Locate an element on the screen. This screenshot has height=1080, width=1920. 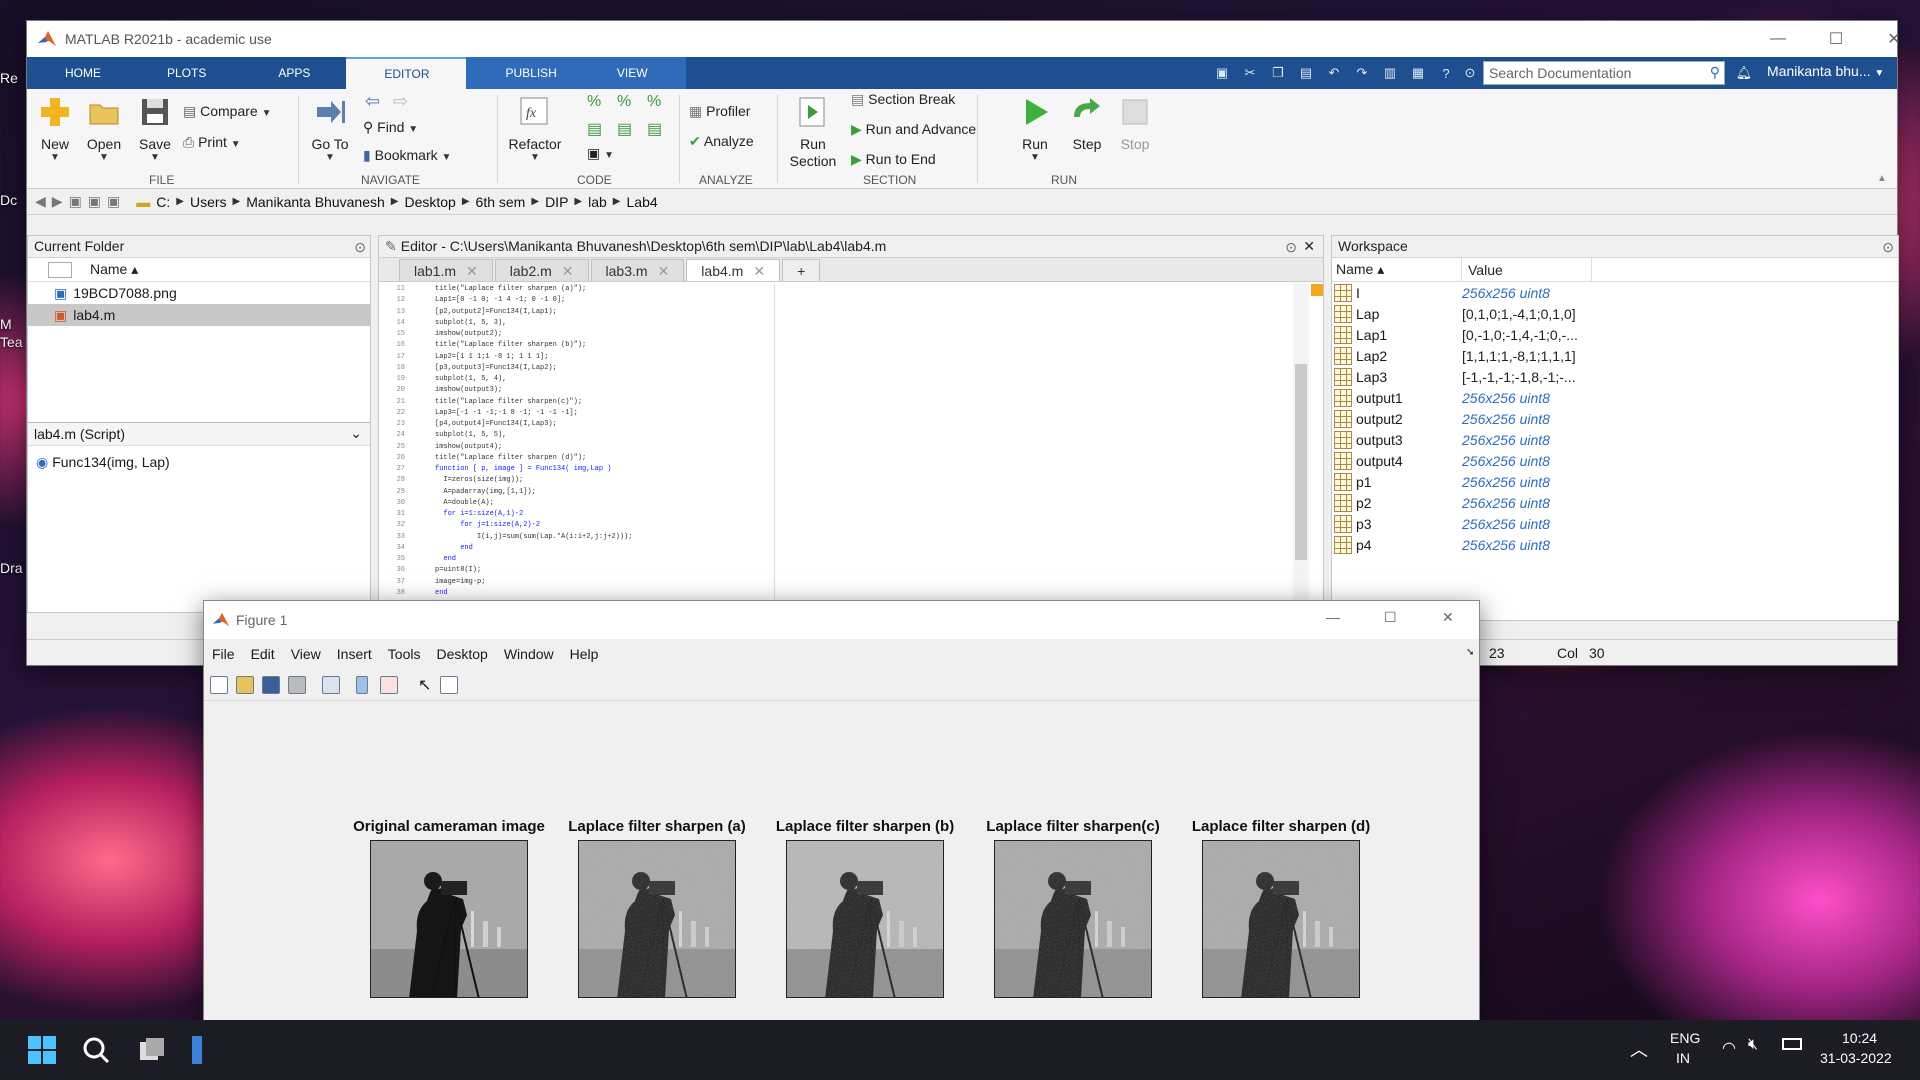
save-figure-icon is located at coordinates (271, 685).